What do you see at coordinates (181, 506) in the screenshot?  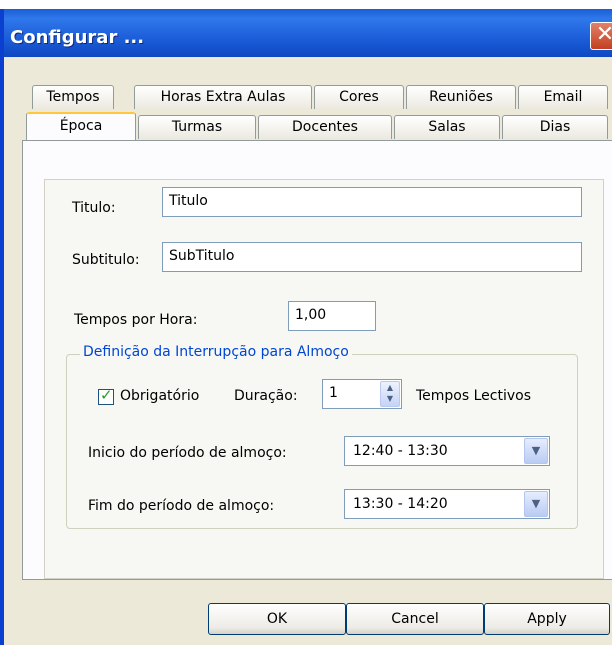 I see `fim-almoco-label: Fim do período de almoço:` at bounding box center [181, 506].